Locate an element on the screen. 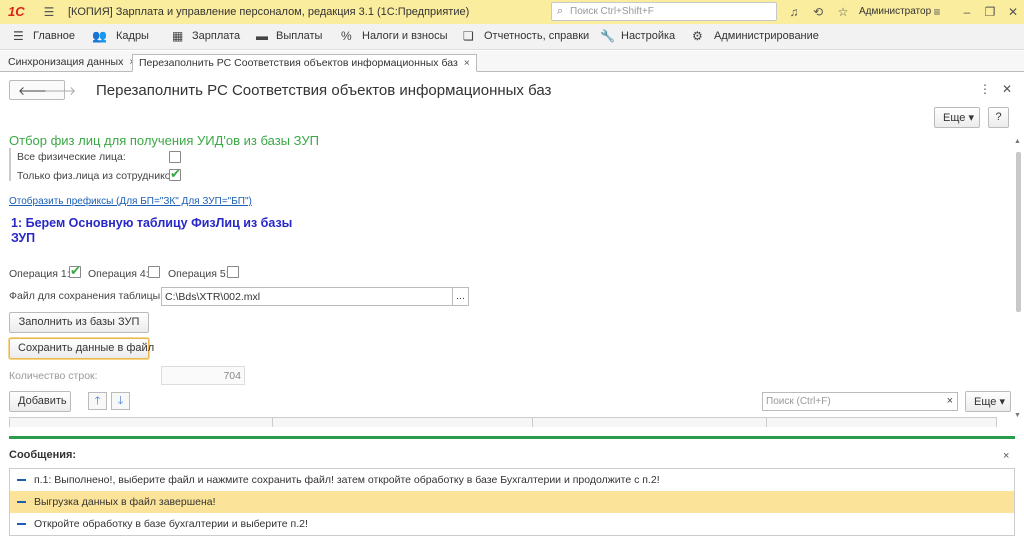 This screenshot has height=545, width=1024. percent-icon: % is located at coordinates (346, 36).